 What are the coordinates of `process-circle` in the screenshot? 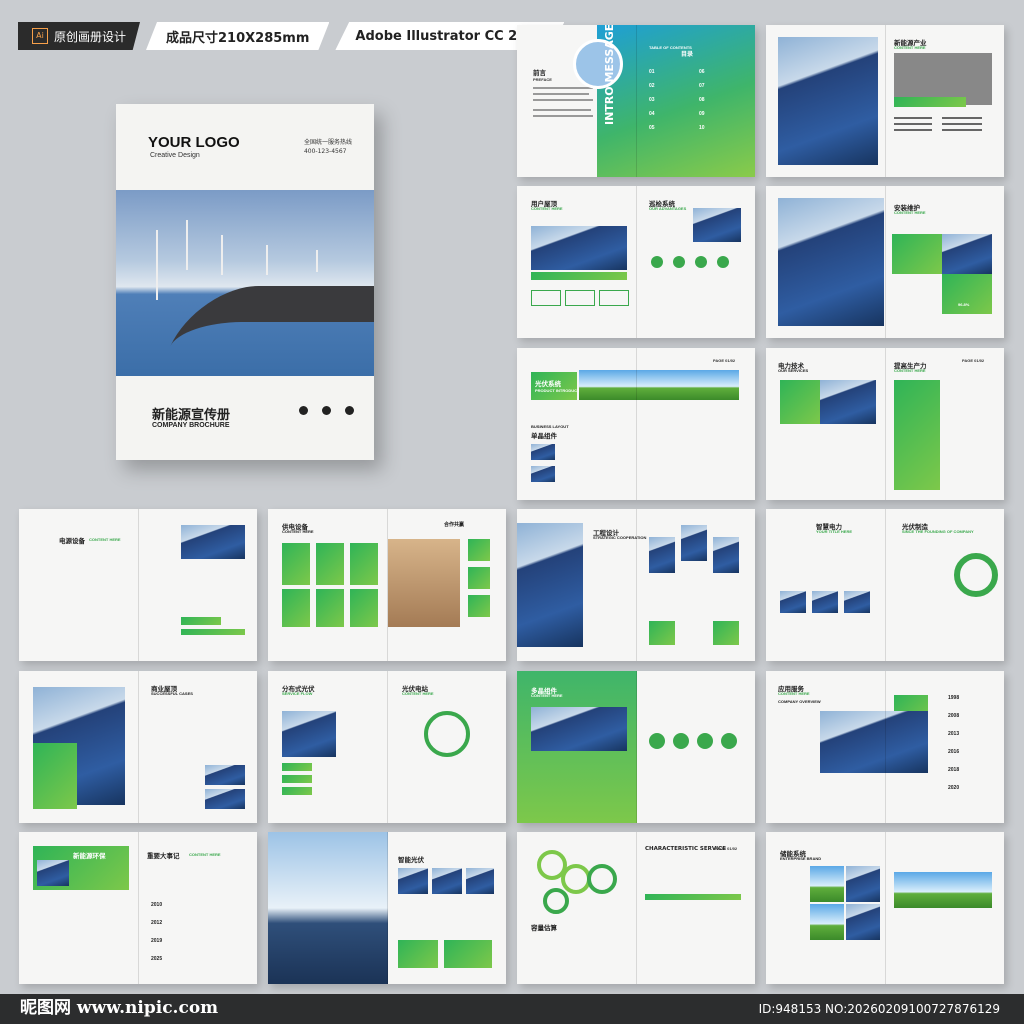 It's located at (602, 879).